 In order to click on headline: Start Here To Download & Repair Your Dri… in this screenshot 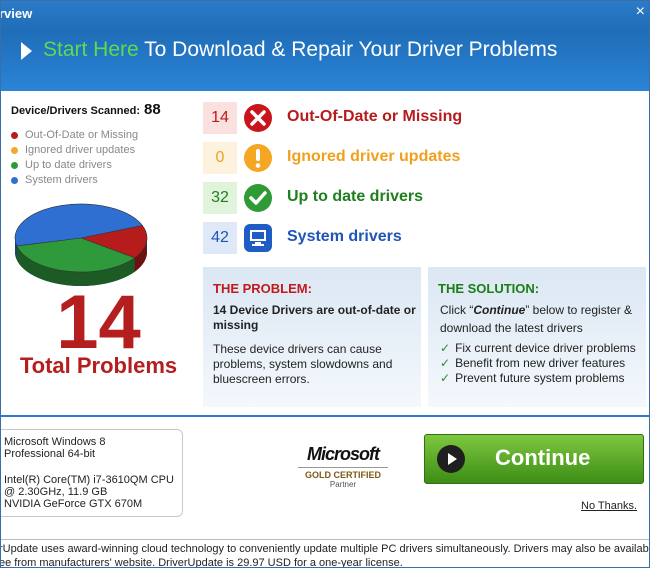, I will do `click(300, 50)`.